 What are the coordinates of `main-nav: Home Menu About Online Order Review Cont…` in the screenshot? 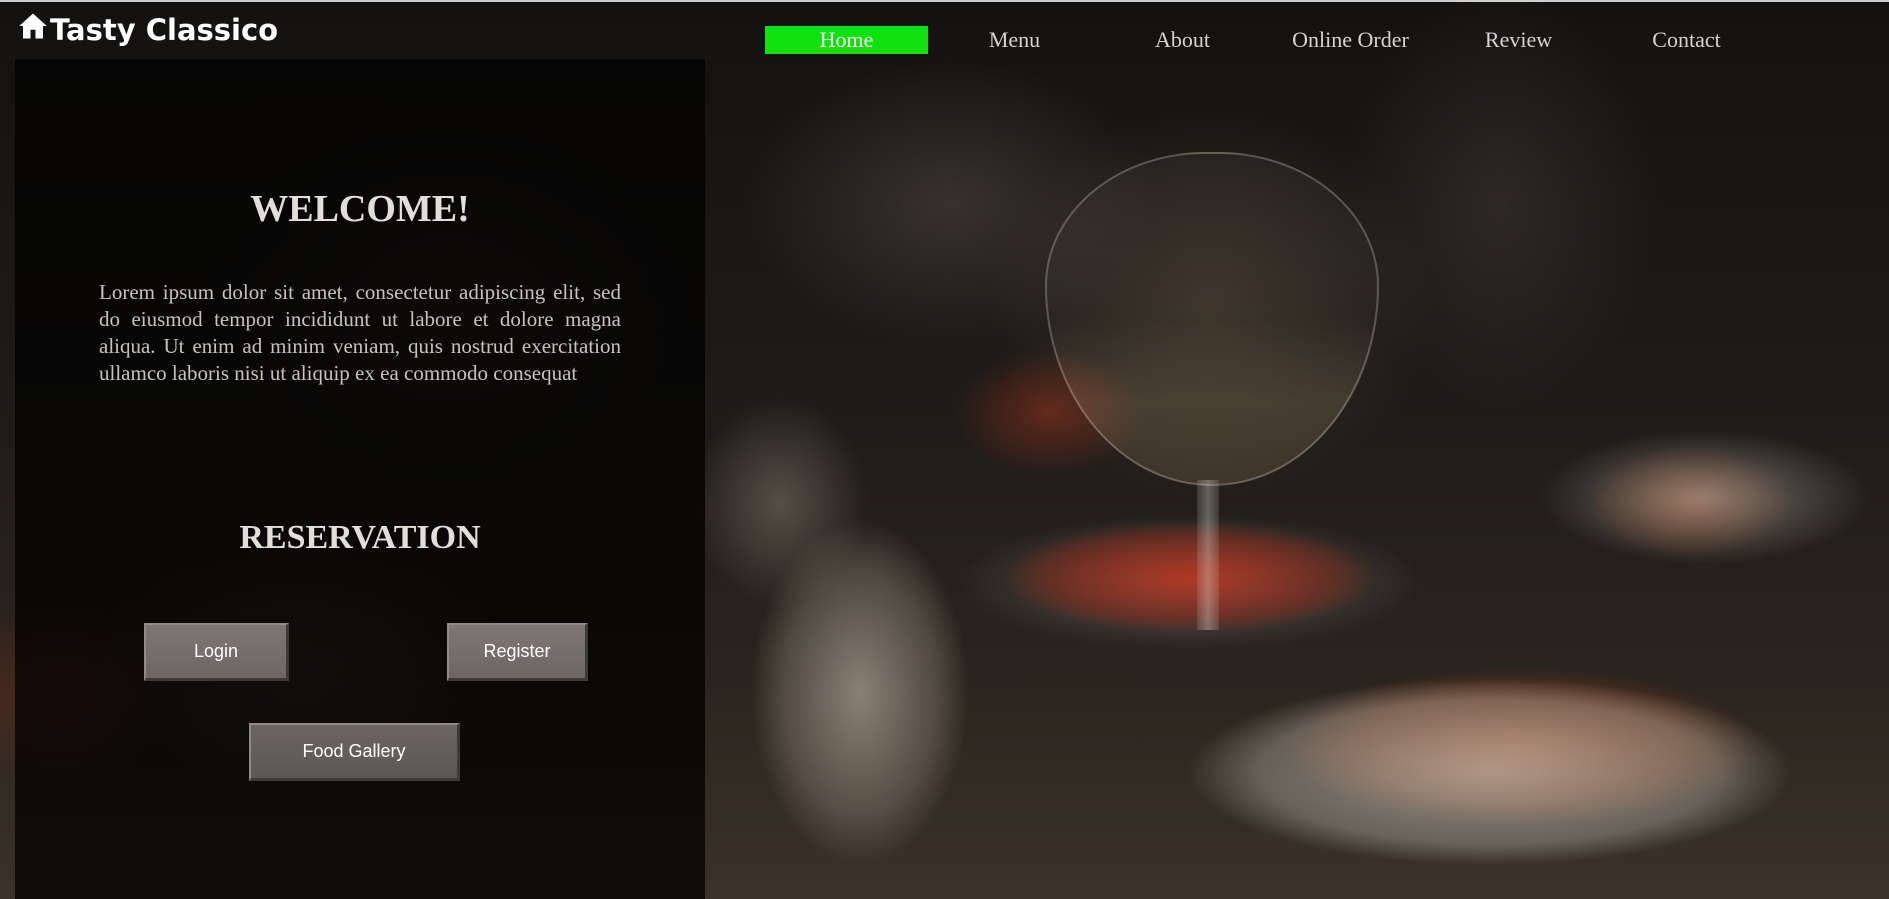 It's located at (1269, 40).